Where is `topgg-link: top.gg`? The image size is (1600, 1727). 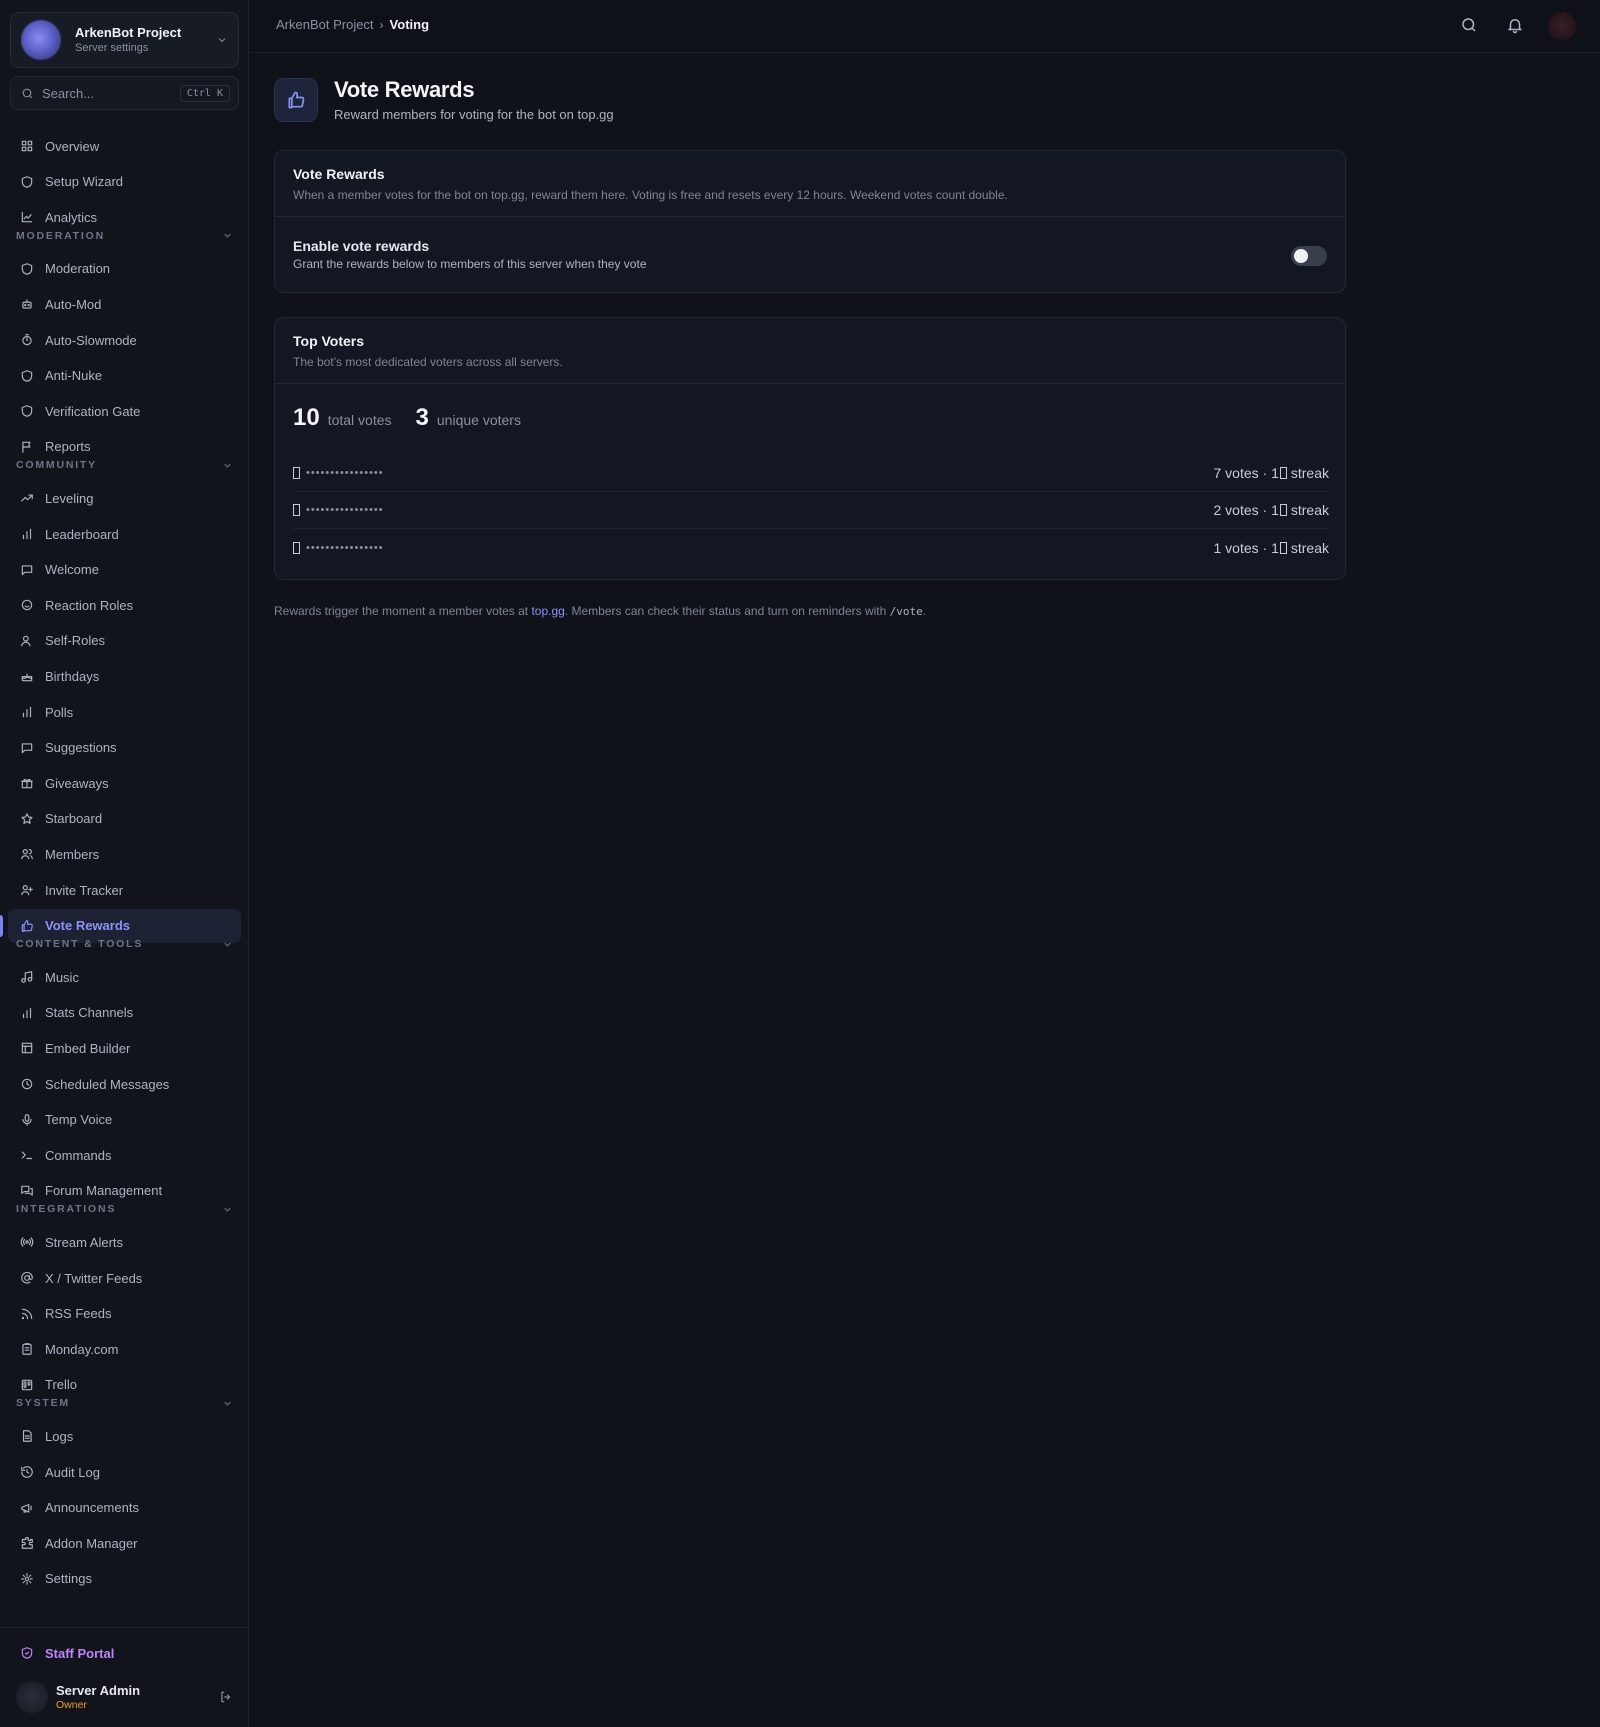
topgg-link: top.gg is located at coordinates (547, 611).